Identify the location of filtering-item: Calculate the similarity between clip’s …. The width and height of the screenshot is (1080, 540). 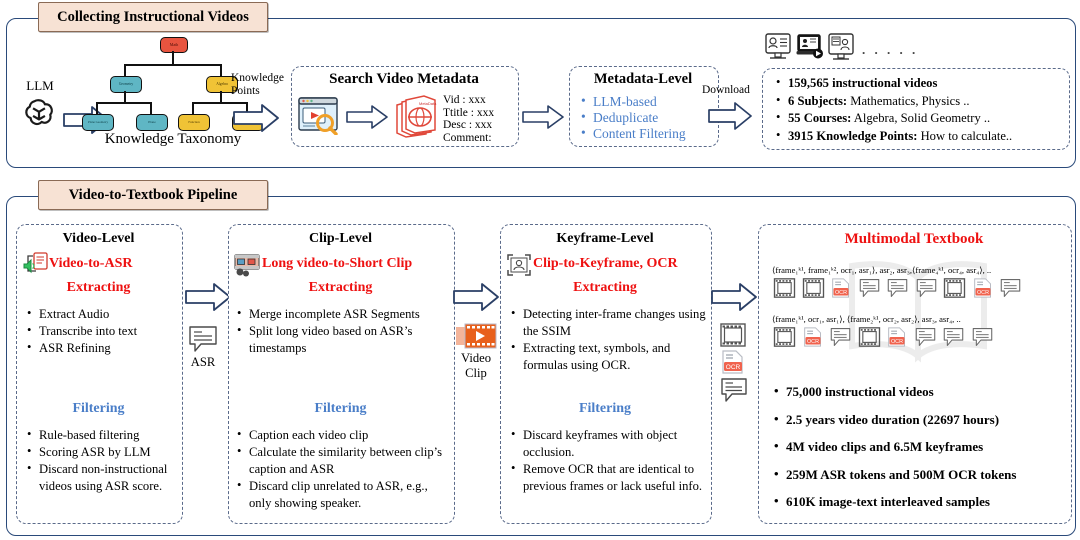
(344, 460).